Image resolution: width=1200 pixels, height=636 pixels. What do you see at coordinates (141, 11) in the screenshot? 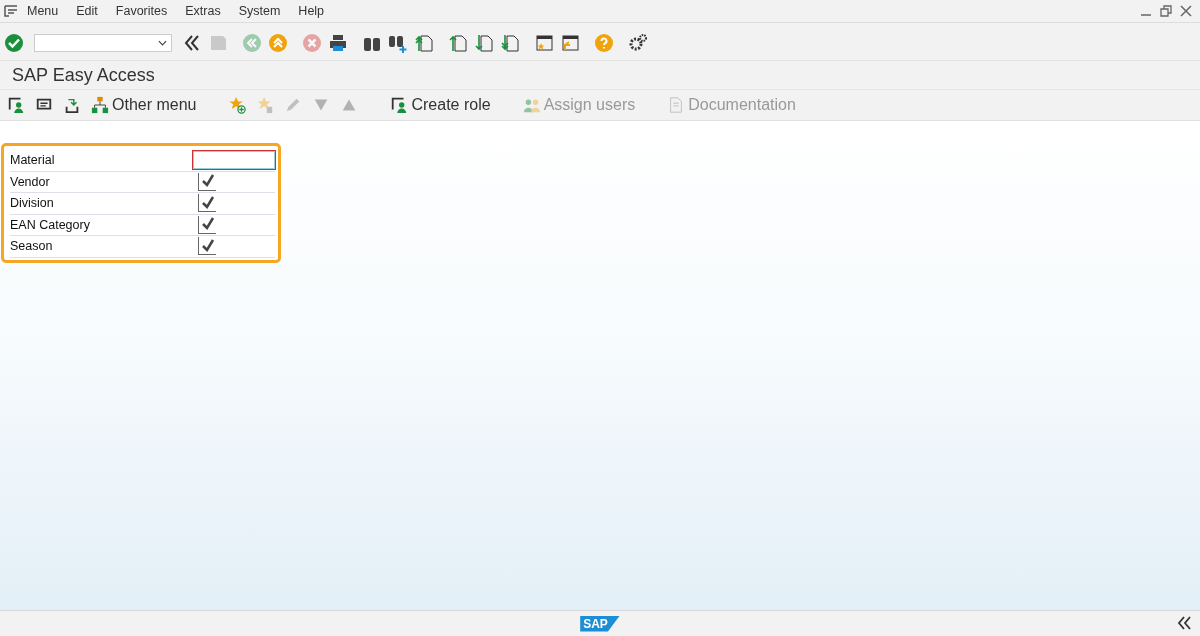
I see `menu-item: Favorites` at bounding box center [141, 11].